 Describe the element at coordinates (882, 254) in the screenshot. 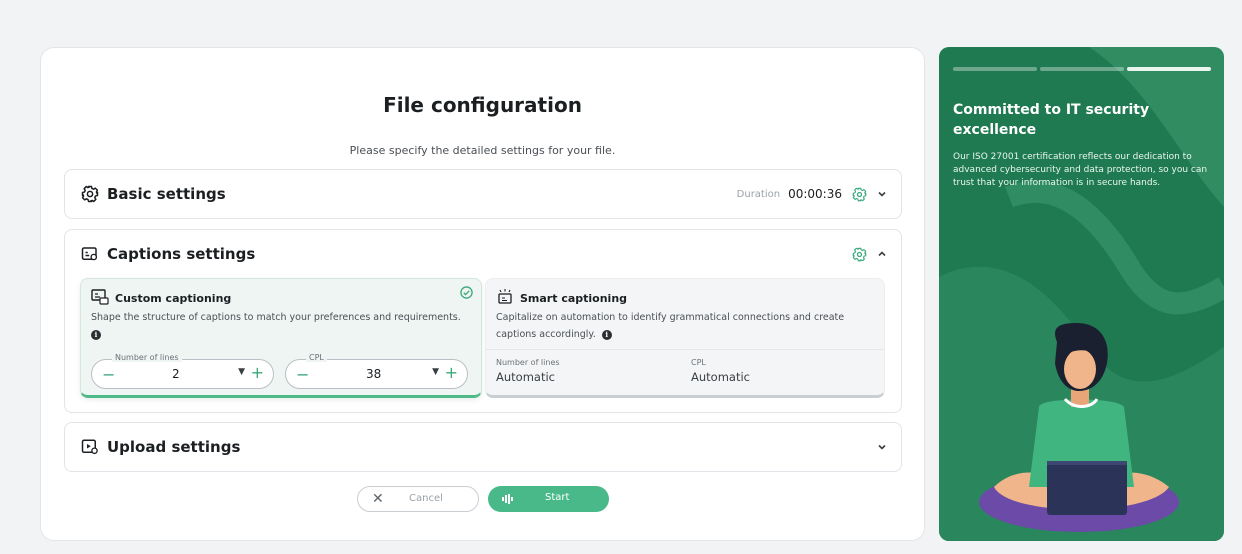

I see `chevron-up-icon` at that location.